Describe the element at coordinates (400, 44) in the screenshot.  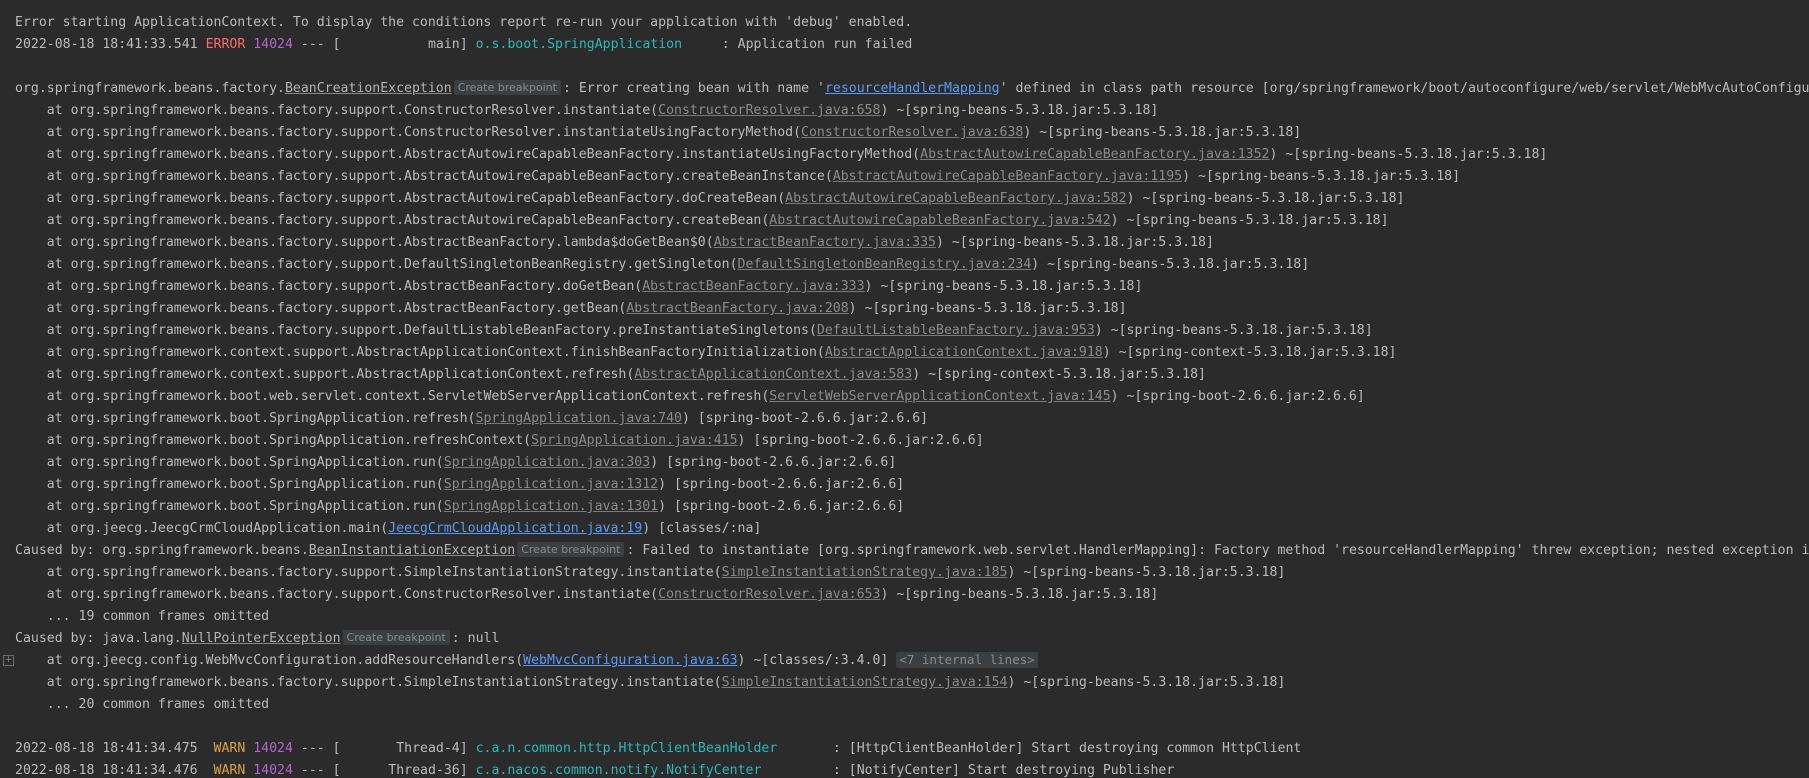
I see `log-thread: [ main]` at that location.